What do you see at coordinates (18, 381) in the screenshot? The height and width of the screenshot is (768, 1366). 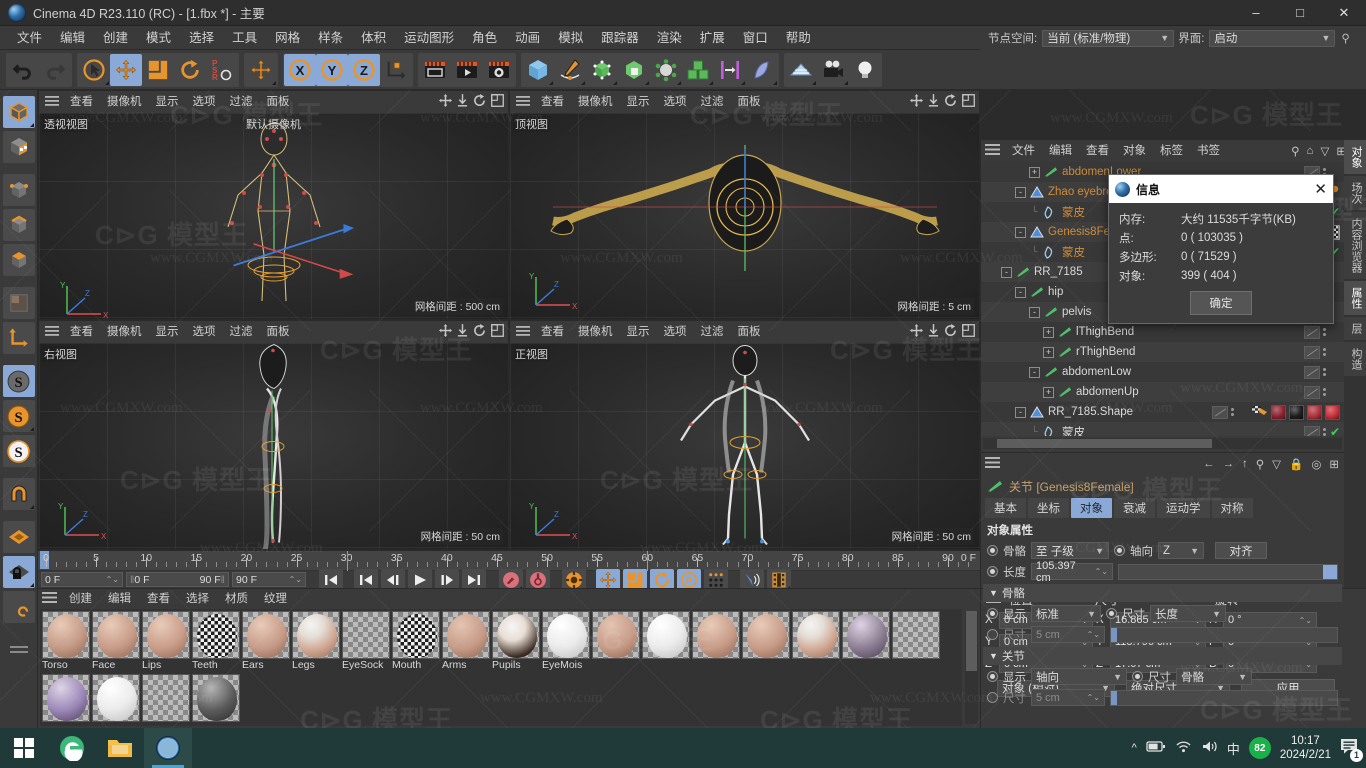 I see `enable-axis-modification-button: S` at bounding box center [18, 381].